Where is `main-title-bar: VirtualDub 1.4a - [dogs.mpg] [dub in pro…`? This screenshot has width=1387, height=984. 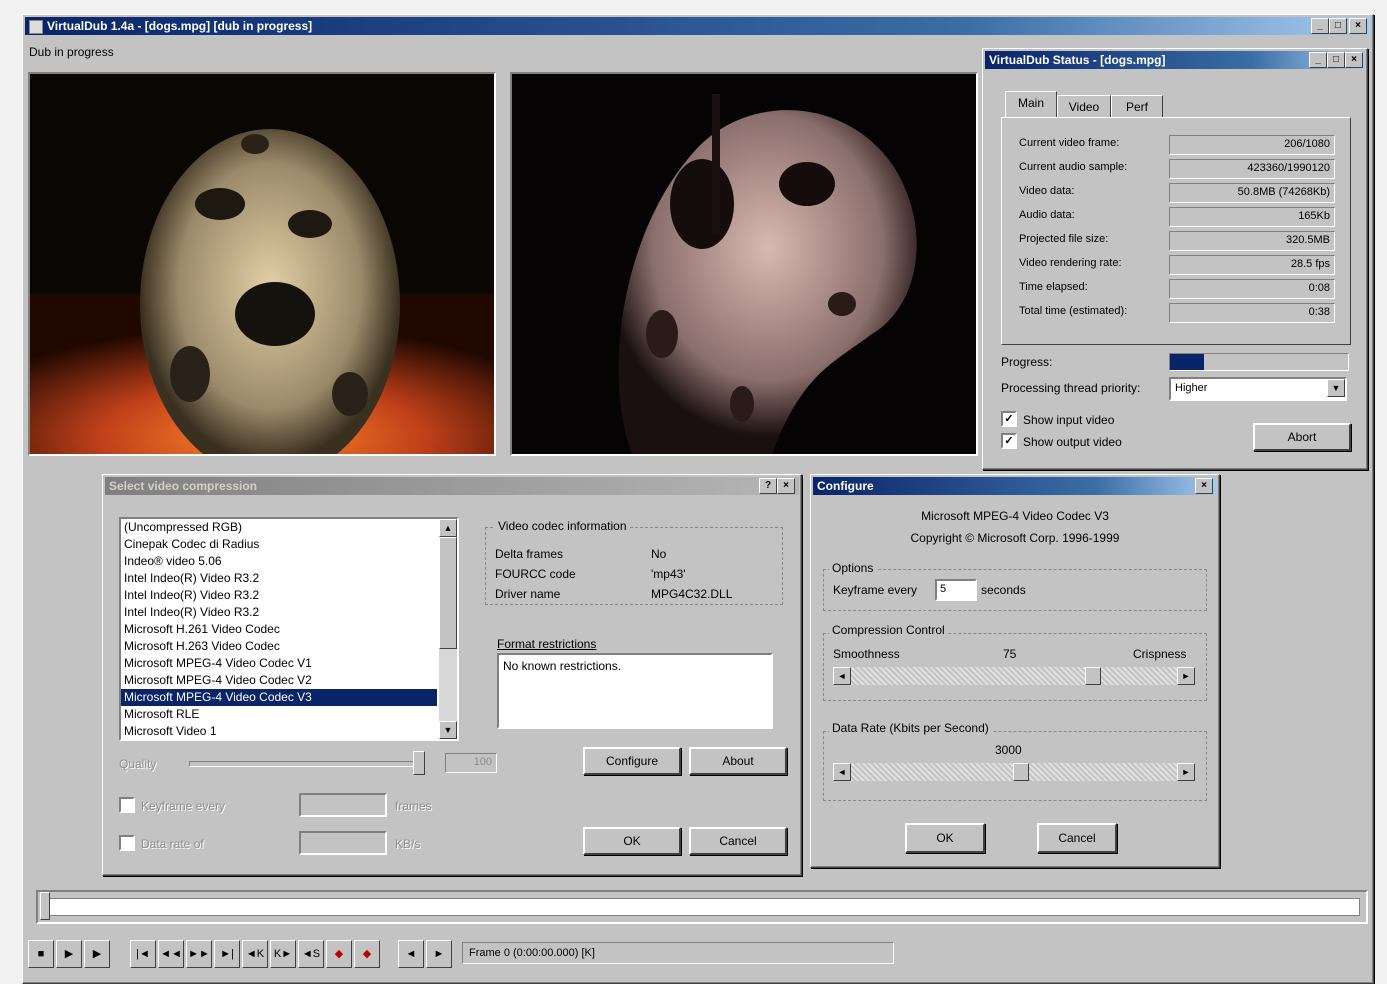
main-title-bar: VirtualDub 1.4a - [dogs.mpg] [dub in pro… is located at coordinates (698, 26).